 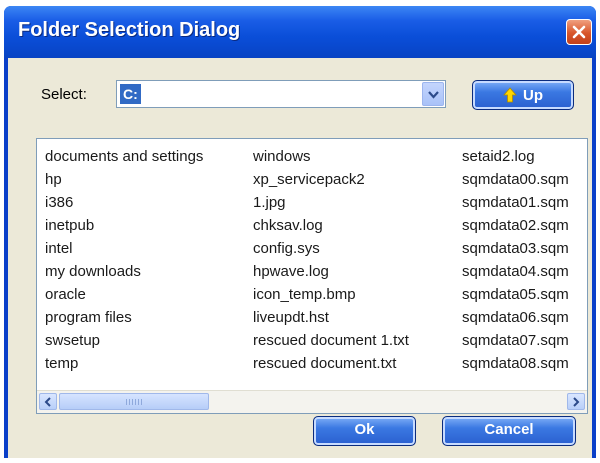 I want to click on list-item: chksav.log, so click(x=331, y=225).